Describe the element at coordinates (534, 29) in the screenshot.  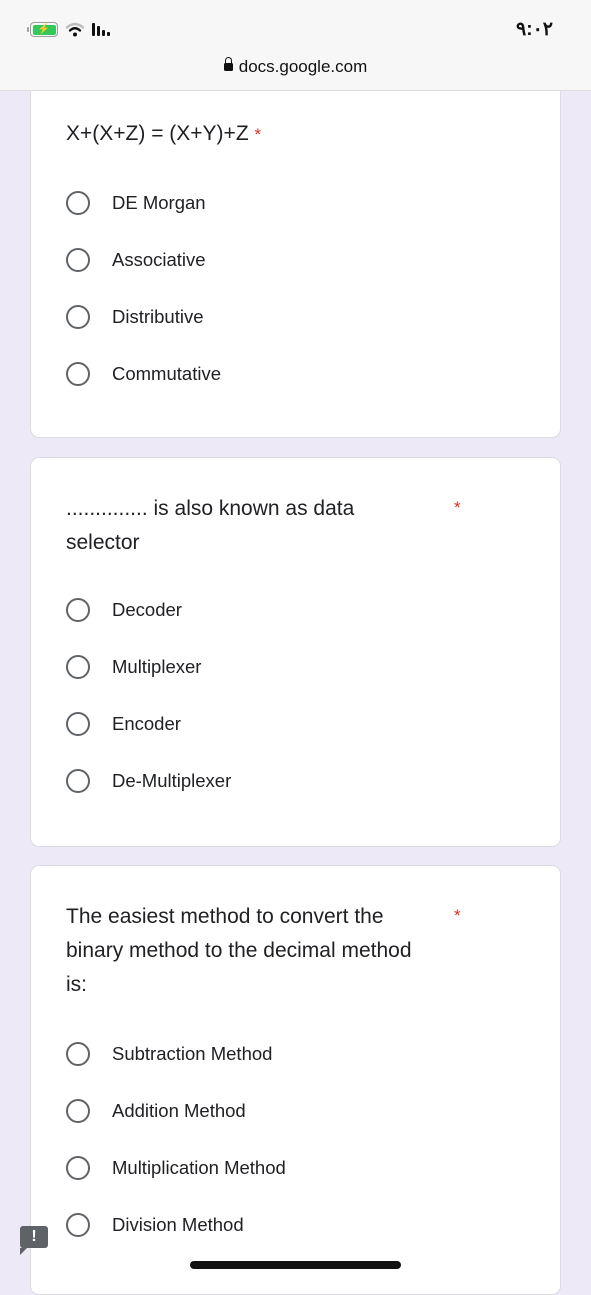
I see `status-time: ٩:٠٢` at that location.